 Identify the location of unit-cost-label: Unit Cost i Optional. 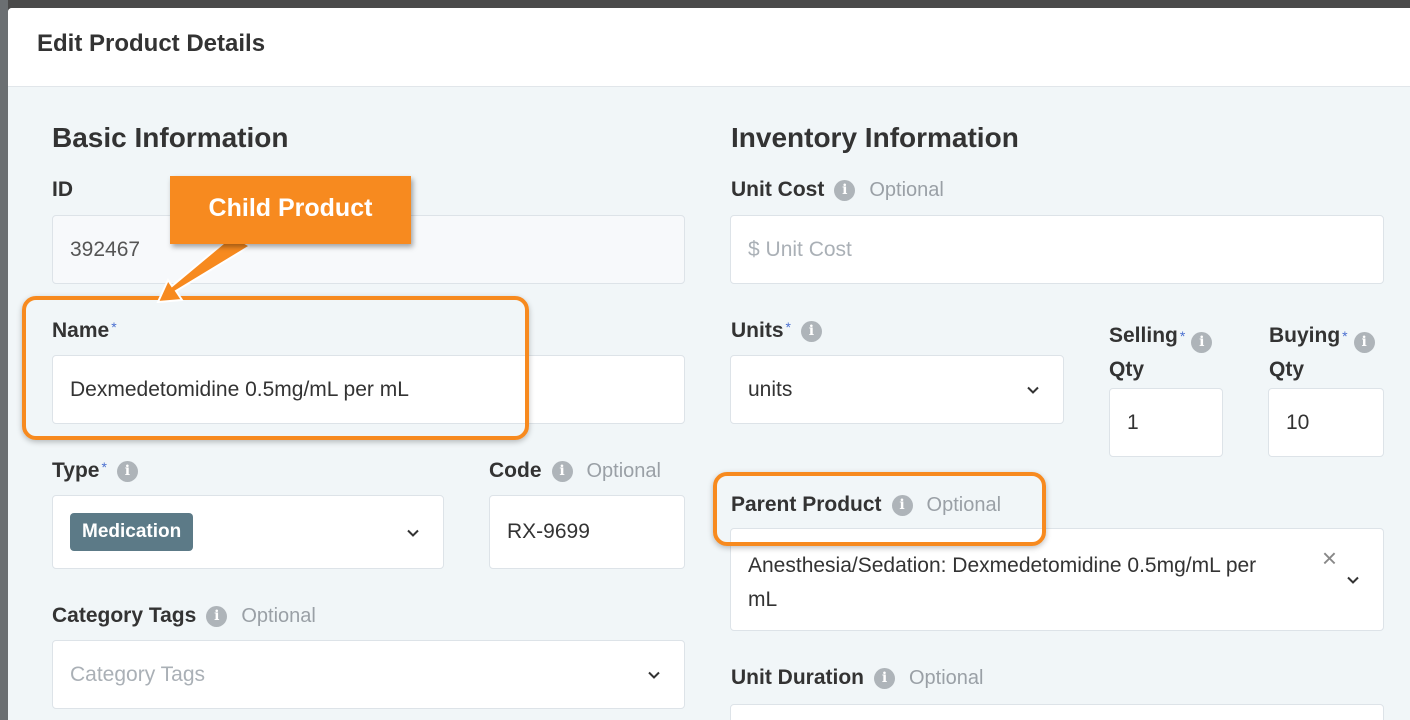
(837, 190).